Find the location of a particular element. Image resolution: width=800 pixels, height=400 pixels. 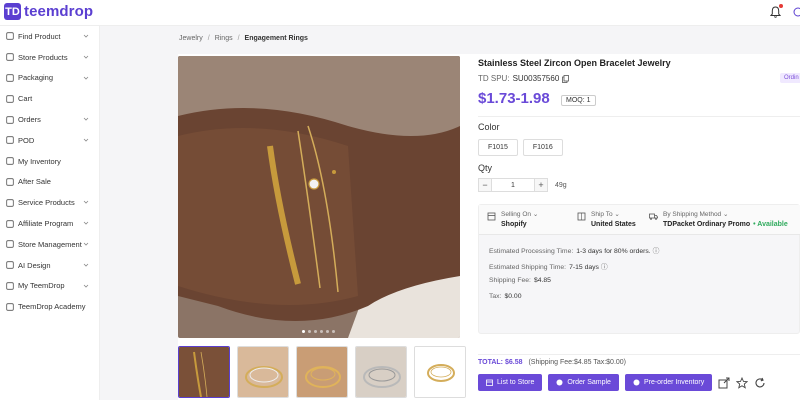

sidebar-item-label: Store Products is located at coordinates (43, 57).